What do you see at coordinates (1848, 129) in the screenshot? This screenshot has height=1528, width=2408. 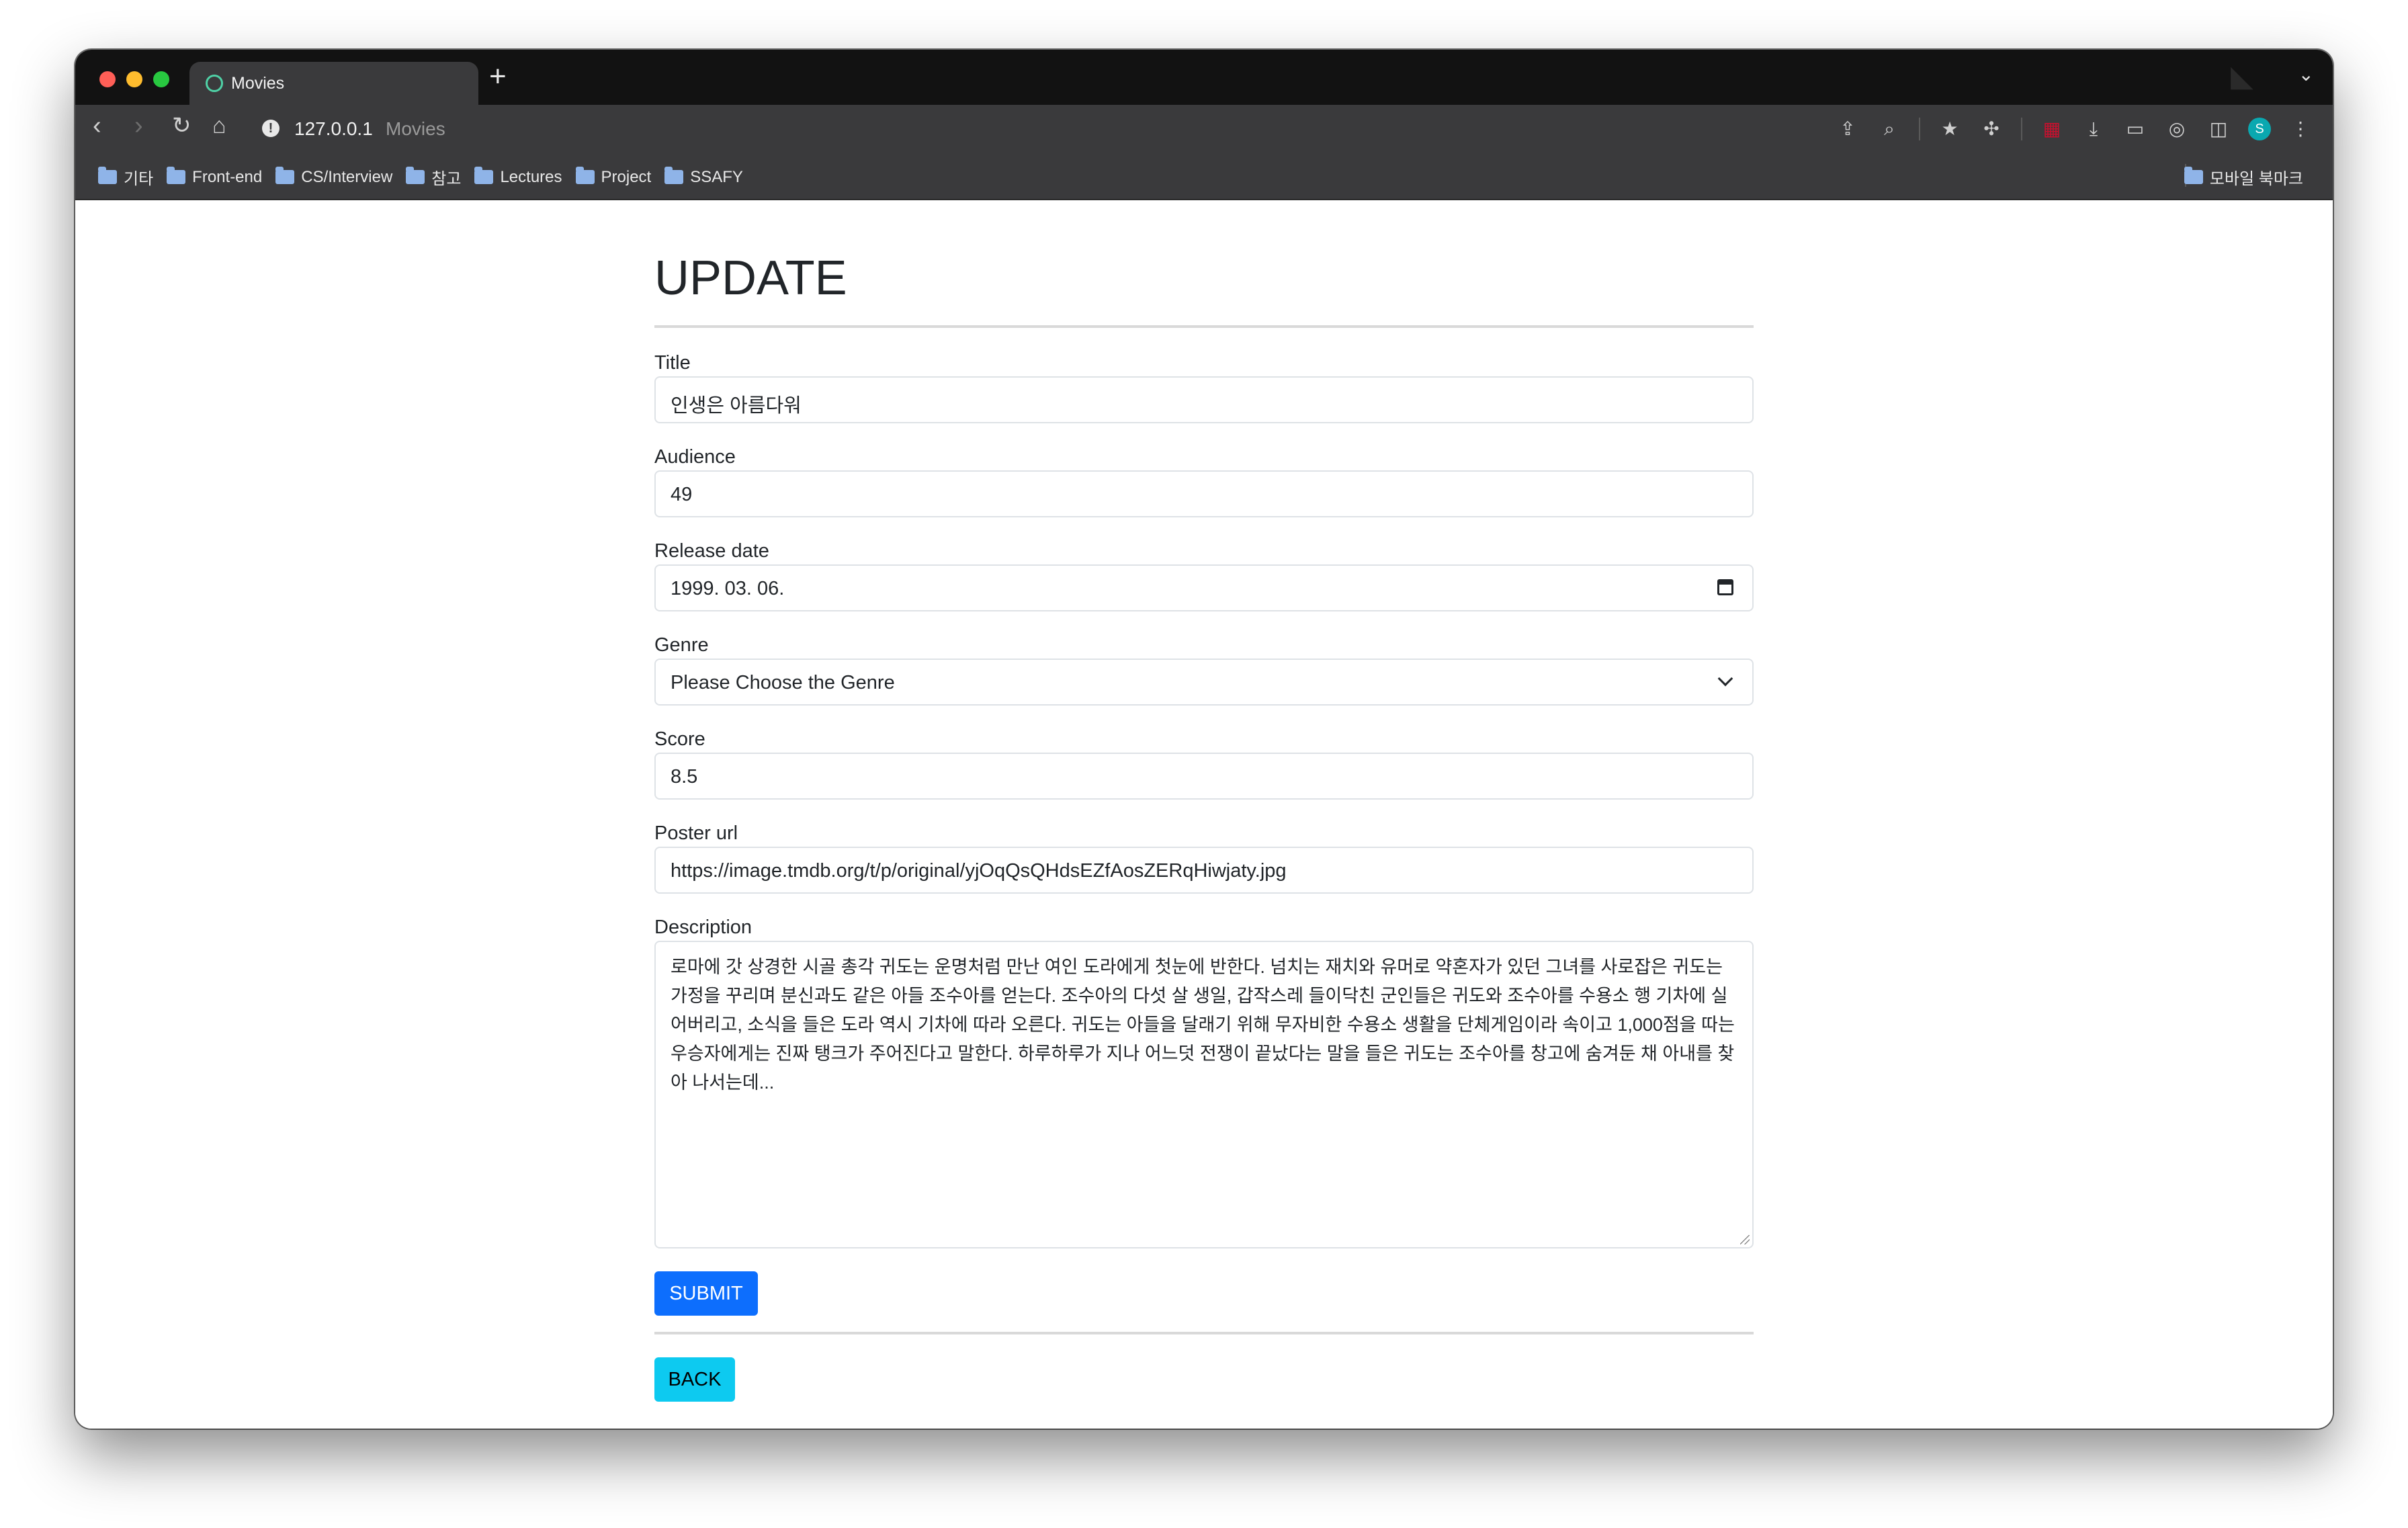 I see `share-icon: ⇪` at bounding box center [1848, 129].